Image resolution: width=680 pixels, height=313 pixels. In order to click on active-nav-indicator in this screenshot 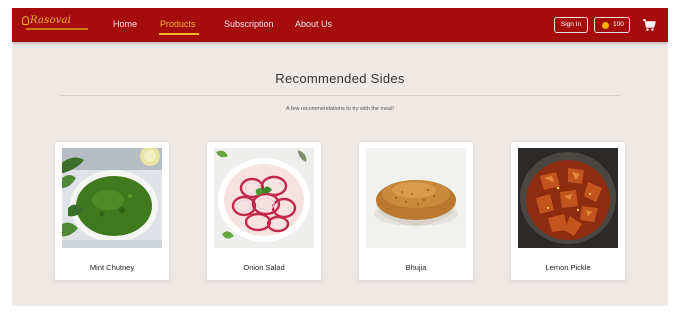, I will do `click(179, 34)`.